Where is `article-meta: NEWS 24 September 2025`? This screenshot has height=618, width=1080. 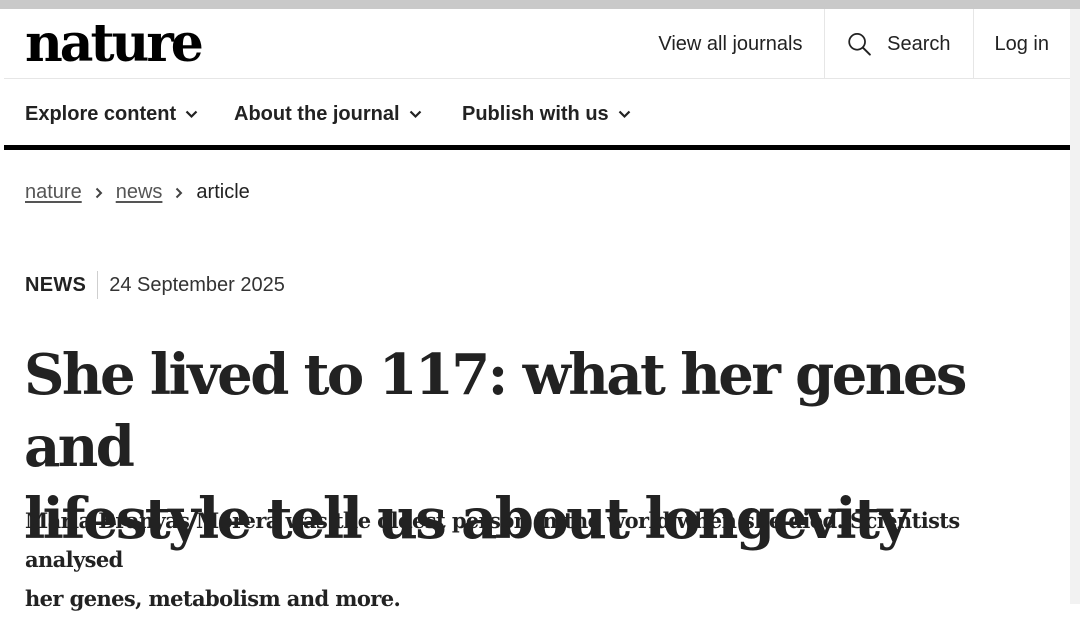 article-meta: NEWS 24 September 2025 is located at coordinates (155, 285).